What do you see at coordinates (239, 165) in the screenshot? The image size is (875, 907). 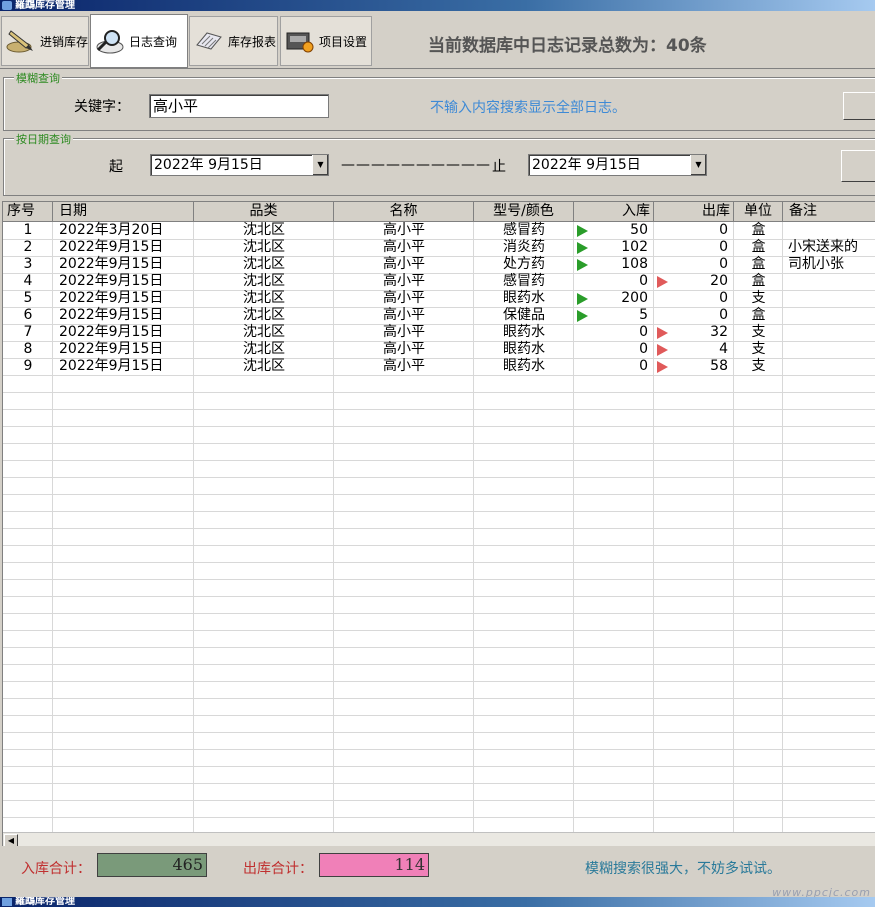 I see `start-date-picker: 2022年 9月15日 ▼` at bounding box center [239, 165].